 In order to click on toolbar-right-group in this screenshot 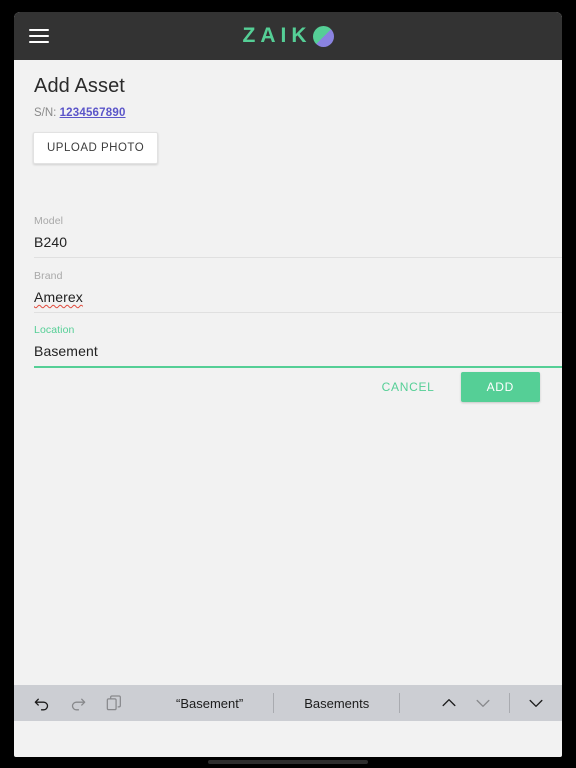, I will do `click(500, 703)`.